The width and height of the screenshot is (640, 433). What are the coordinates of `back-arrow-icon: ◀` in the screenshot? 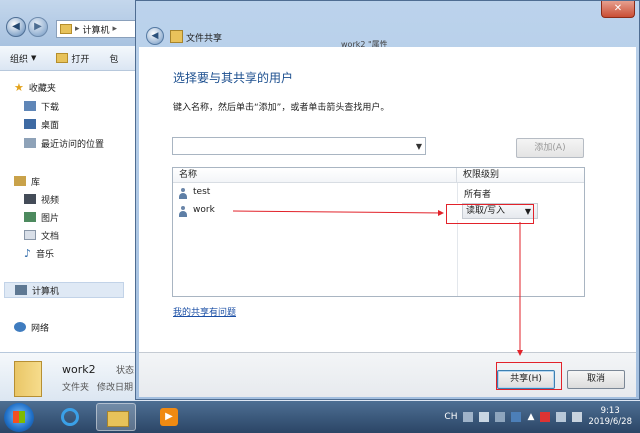 It's located at (155, 36).